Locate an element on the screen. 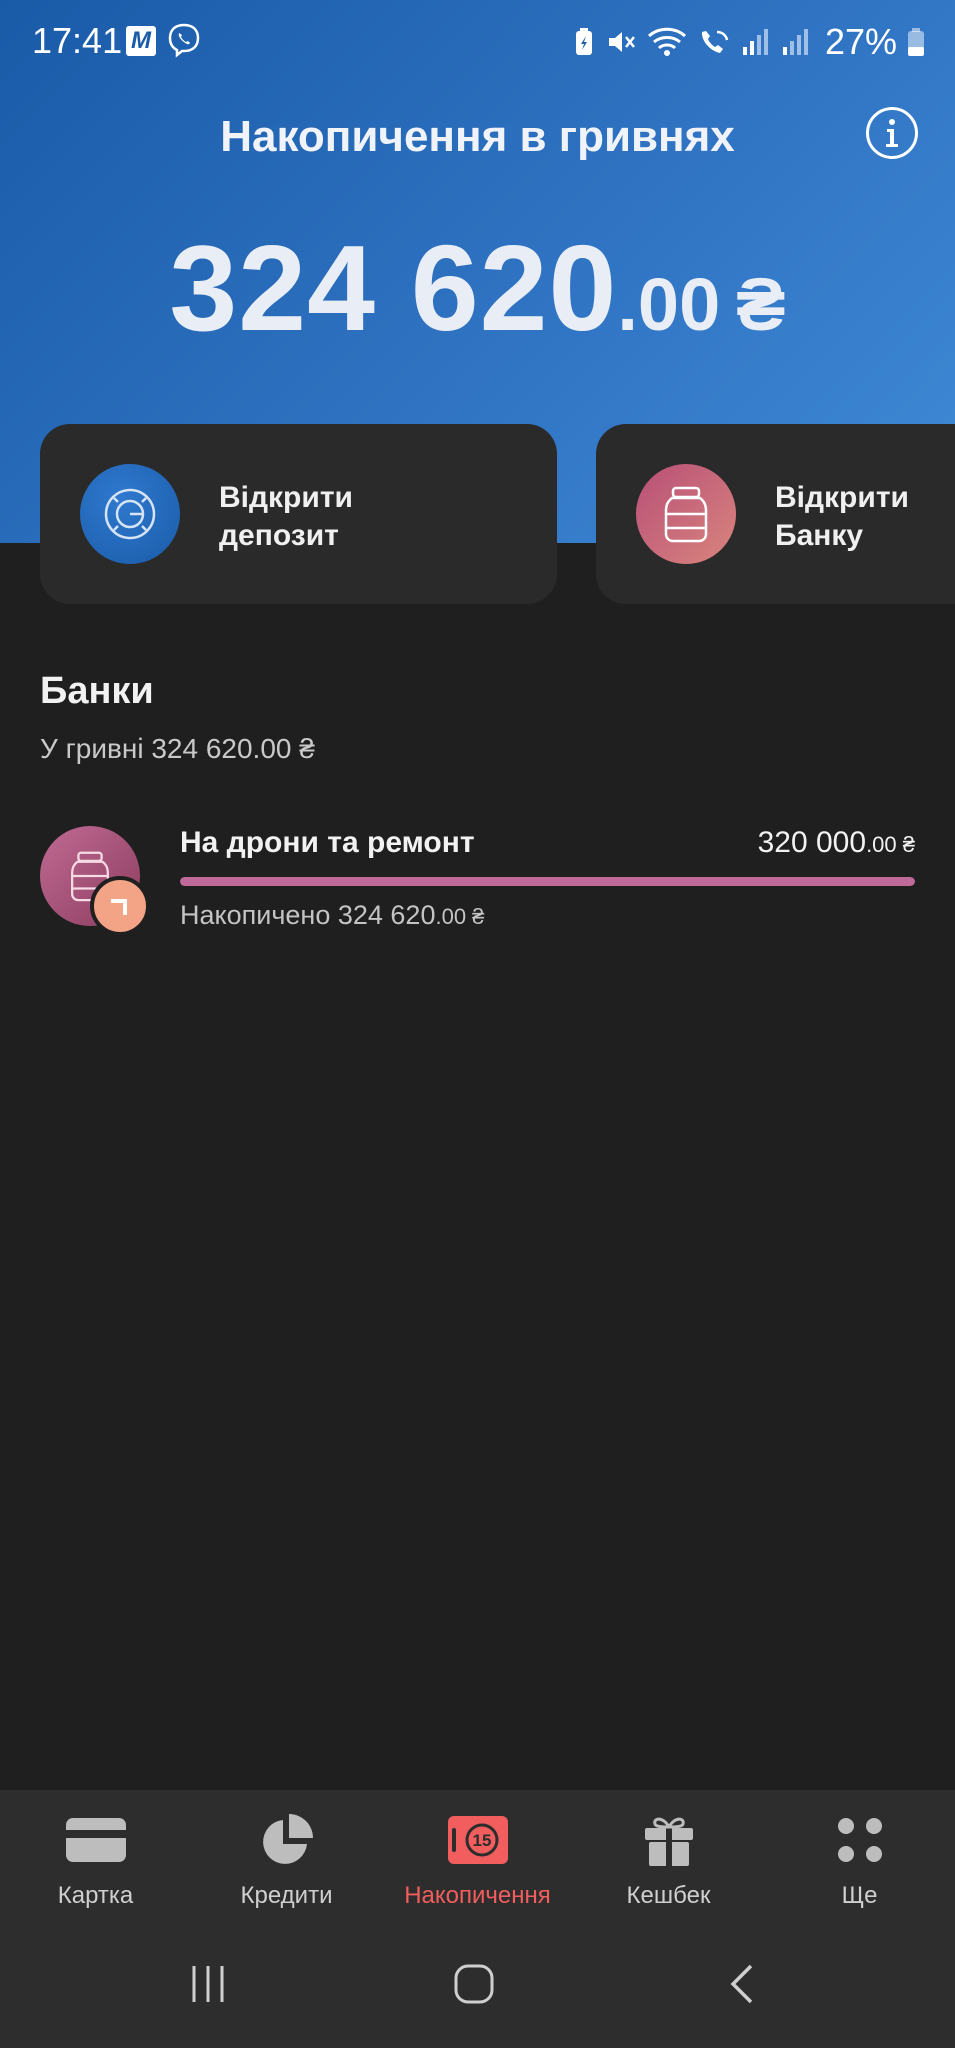  balance-integer: 324 620 is located at coordinates (393, 288).